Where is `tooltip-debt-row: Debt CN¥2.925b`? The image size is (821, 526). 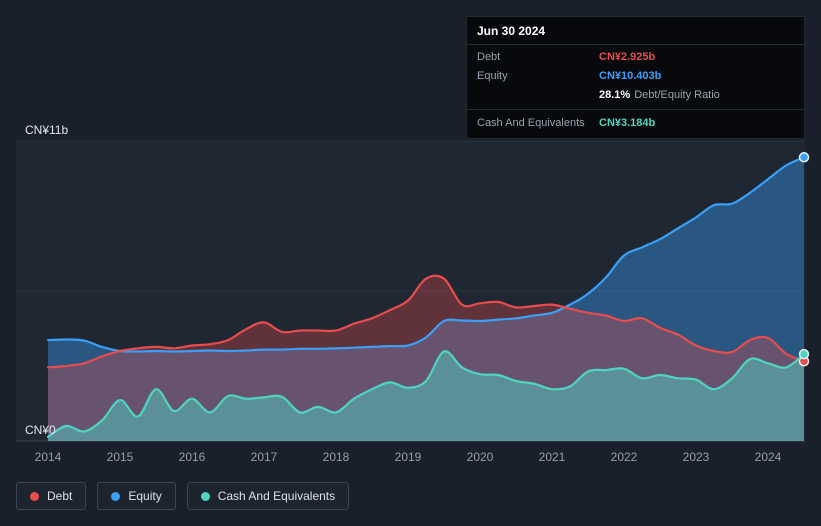
tooltip-debt-row: Debt CN¥2.925b is located at coordinates (635, 56).